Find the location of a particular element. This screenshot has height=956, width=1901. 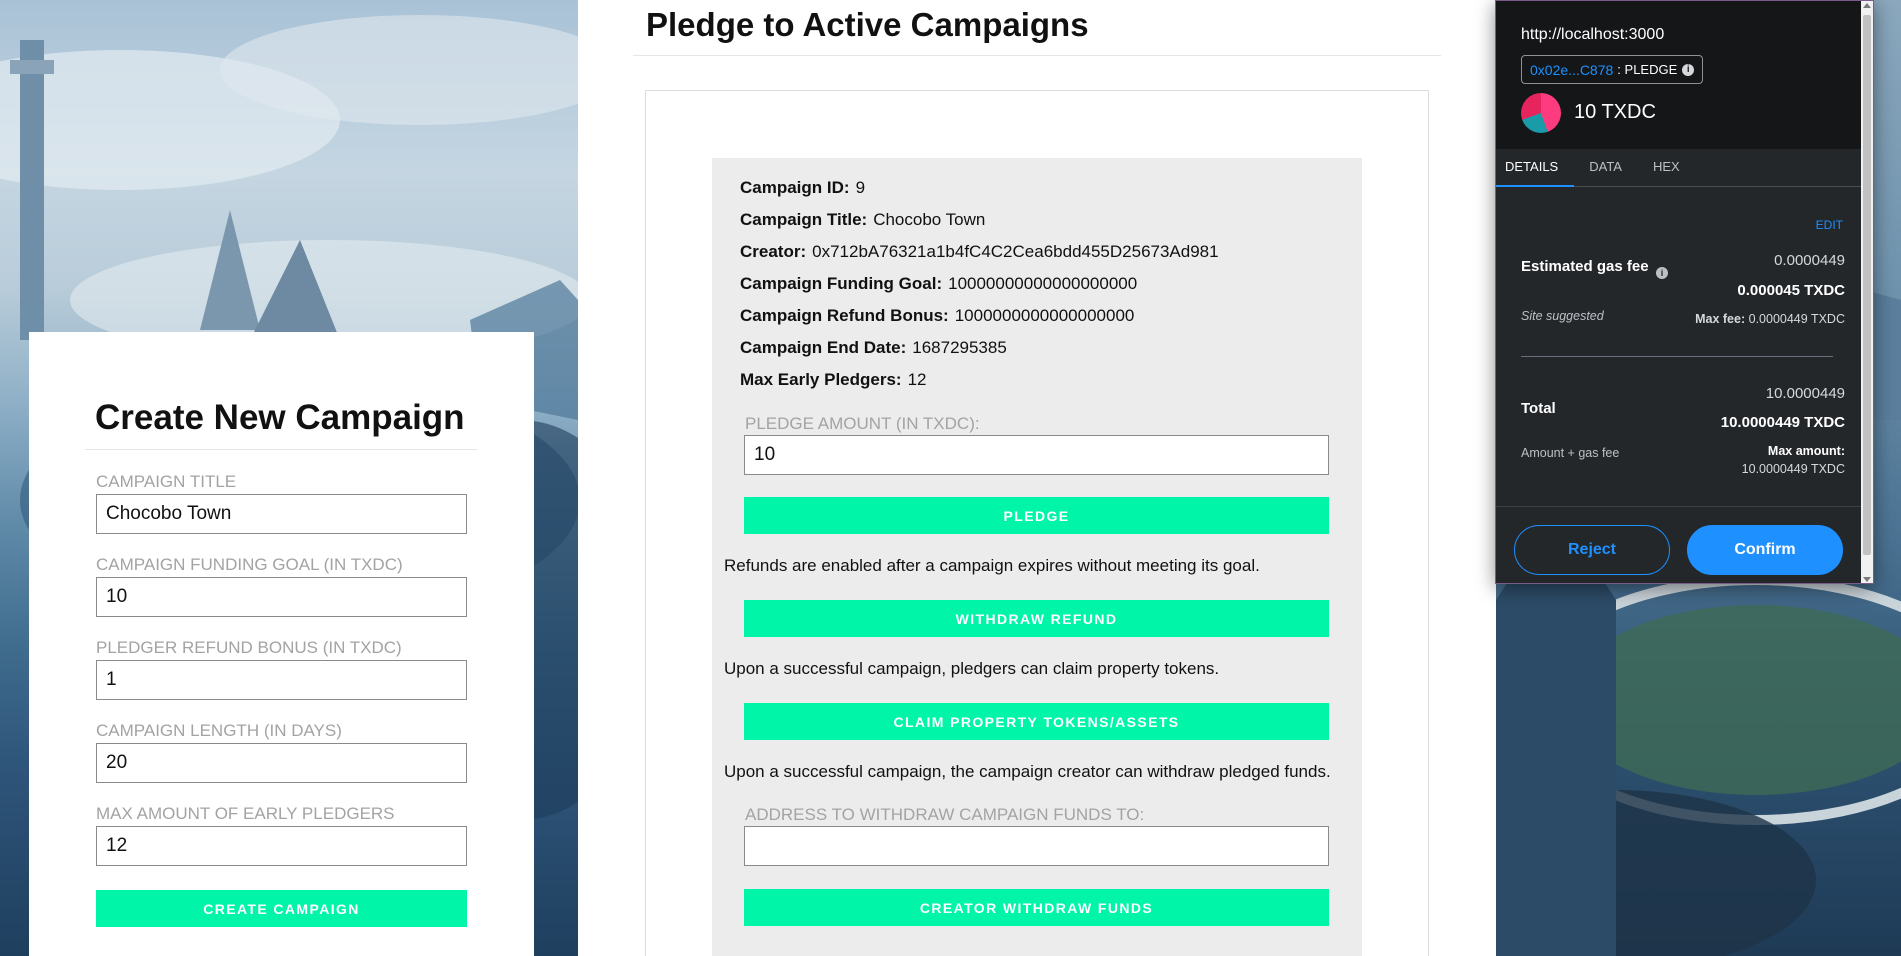

early-pledgers-label: Max Early Pledgers: is located at coordinates (821, 379).